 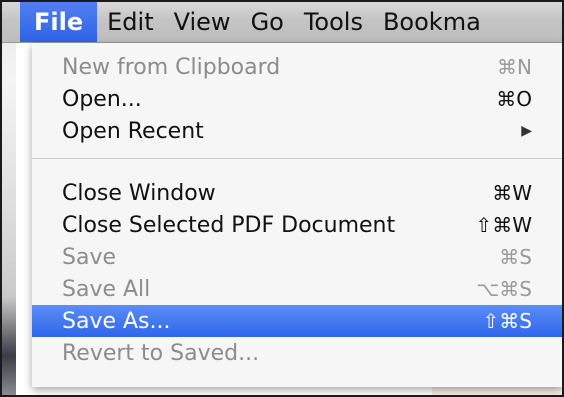 What do you see at coordinates (133, 131) in the screenshot?
I see `menu-item-label: Open Recent` at bounding box center [133, 131].